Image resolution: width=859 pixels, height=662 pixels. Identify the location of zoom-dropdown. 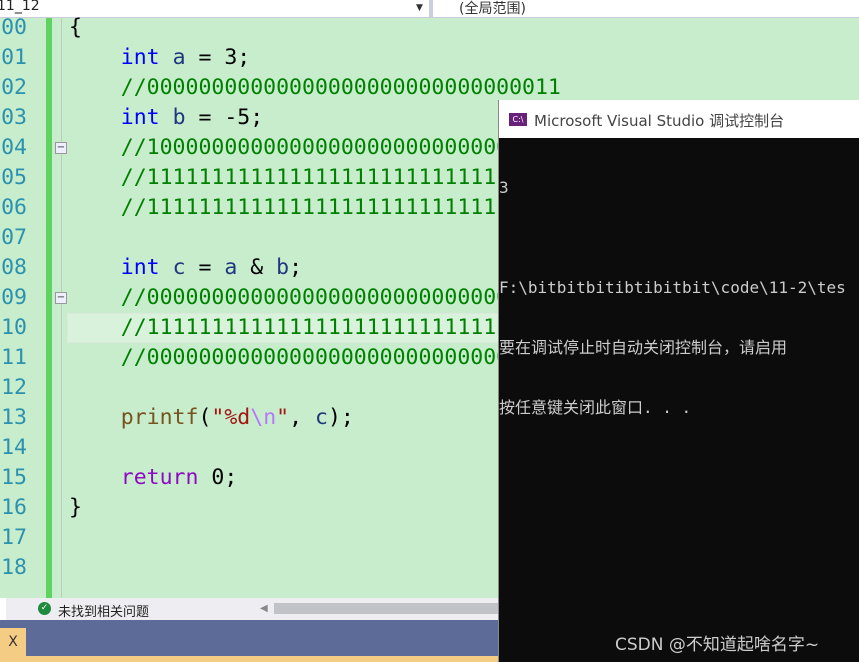
(3, 609).